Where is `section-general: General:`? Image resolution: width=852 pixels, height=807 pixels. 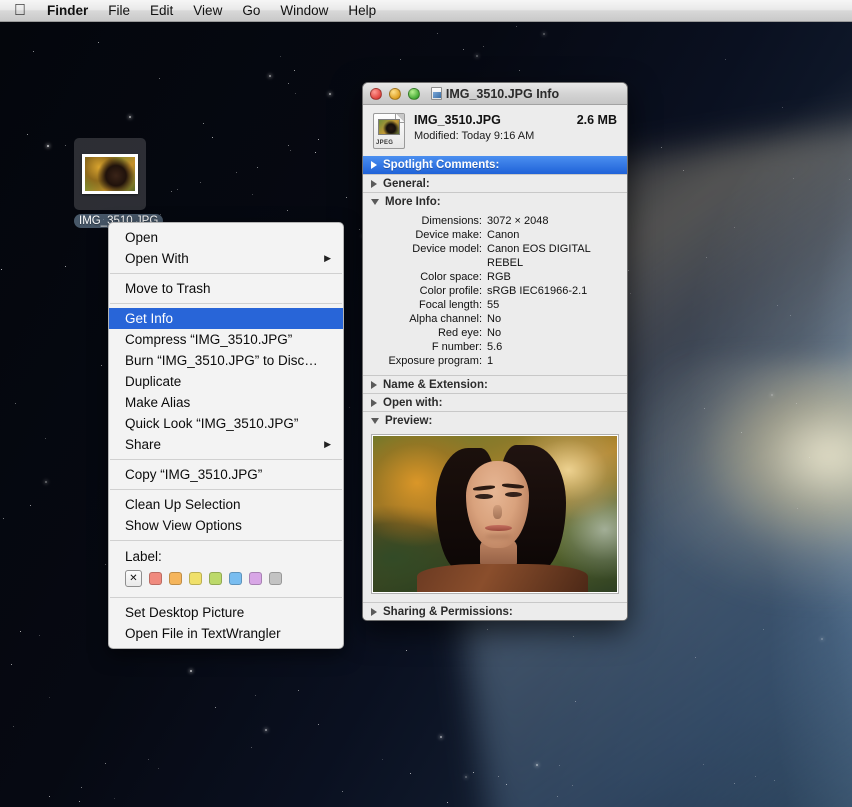 section-general: General: is located at coordinates (495, 183).